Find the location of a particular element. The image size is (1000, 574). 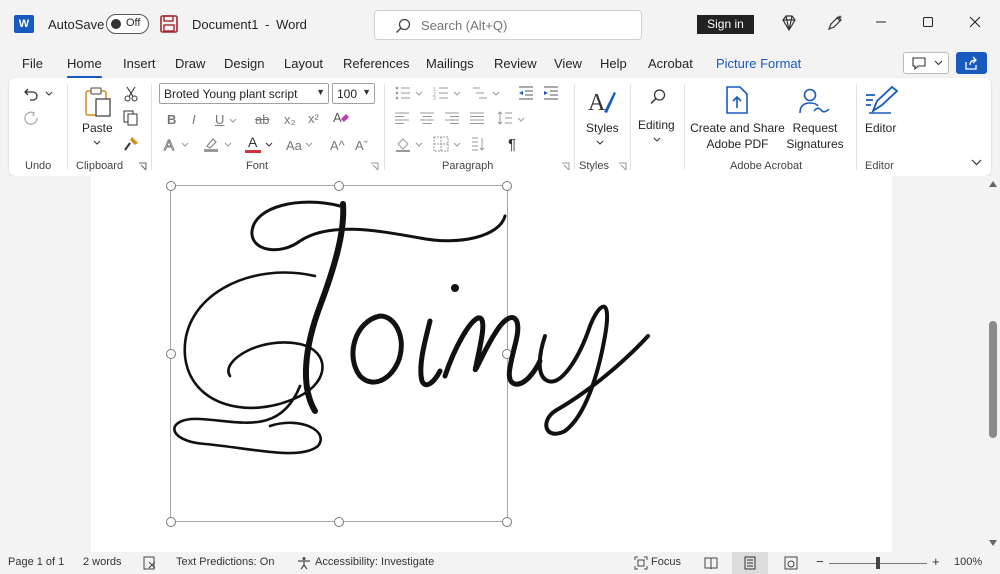

borders-icon is located at coordinates (441, 144).